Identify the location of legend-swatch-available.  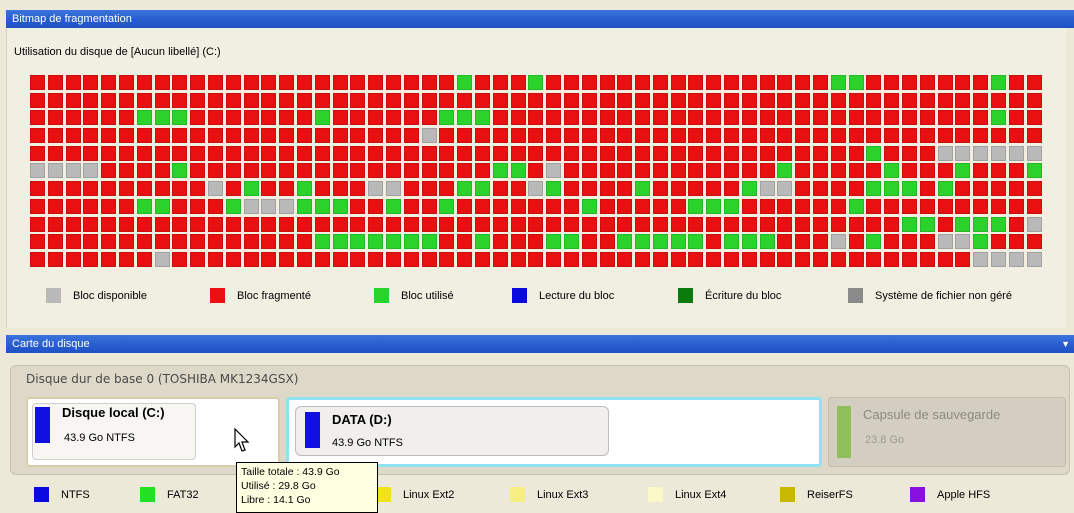
(53, 295).